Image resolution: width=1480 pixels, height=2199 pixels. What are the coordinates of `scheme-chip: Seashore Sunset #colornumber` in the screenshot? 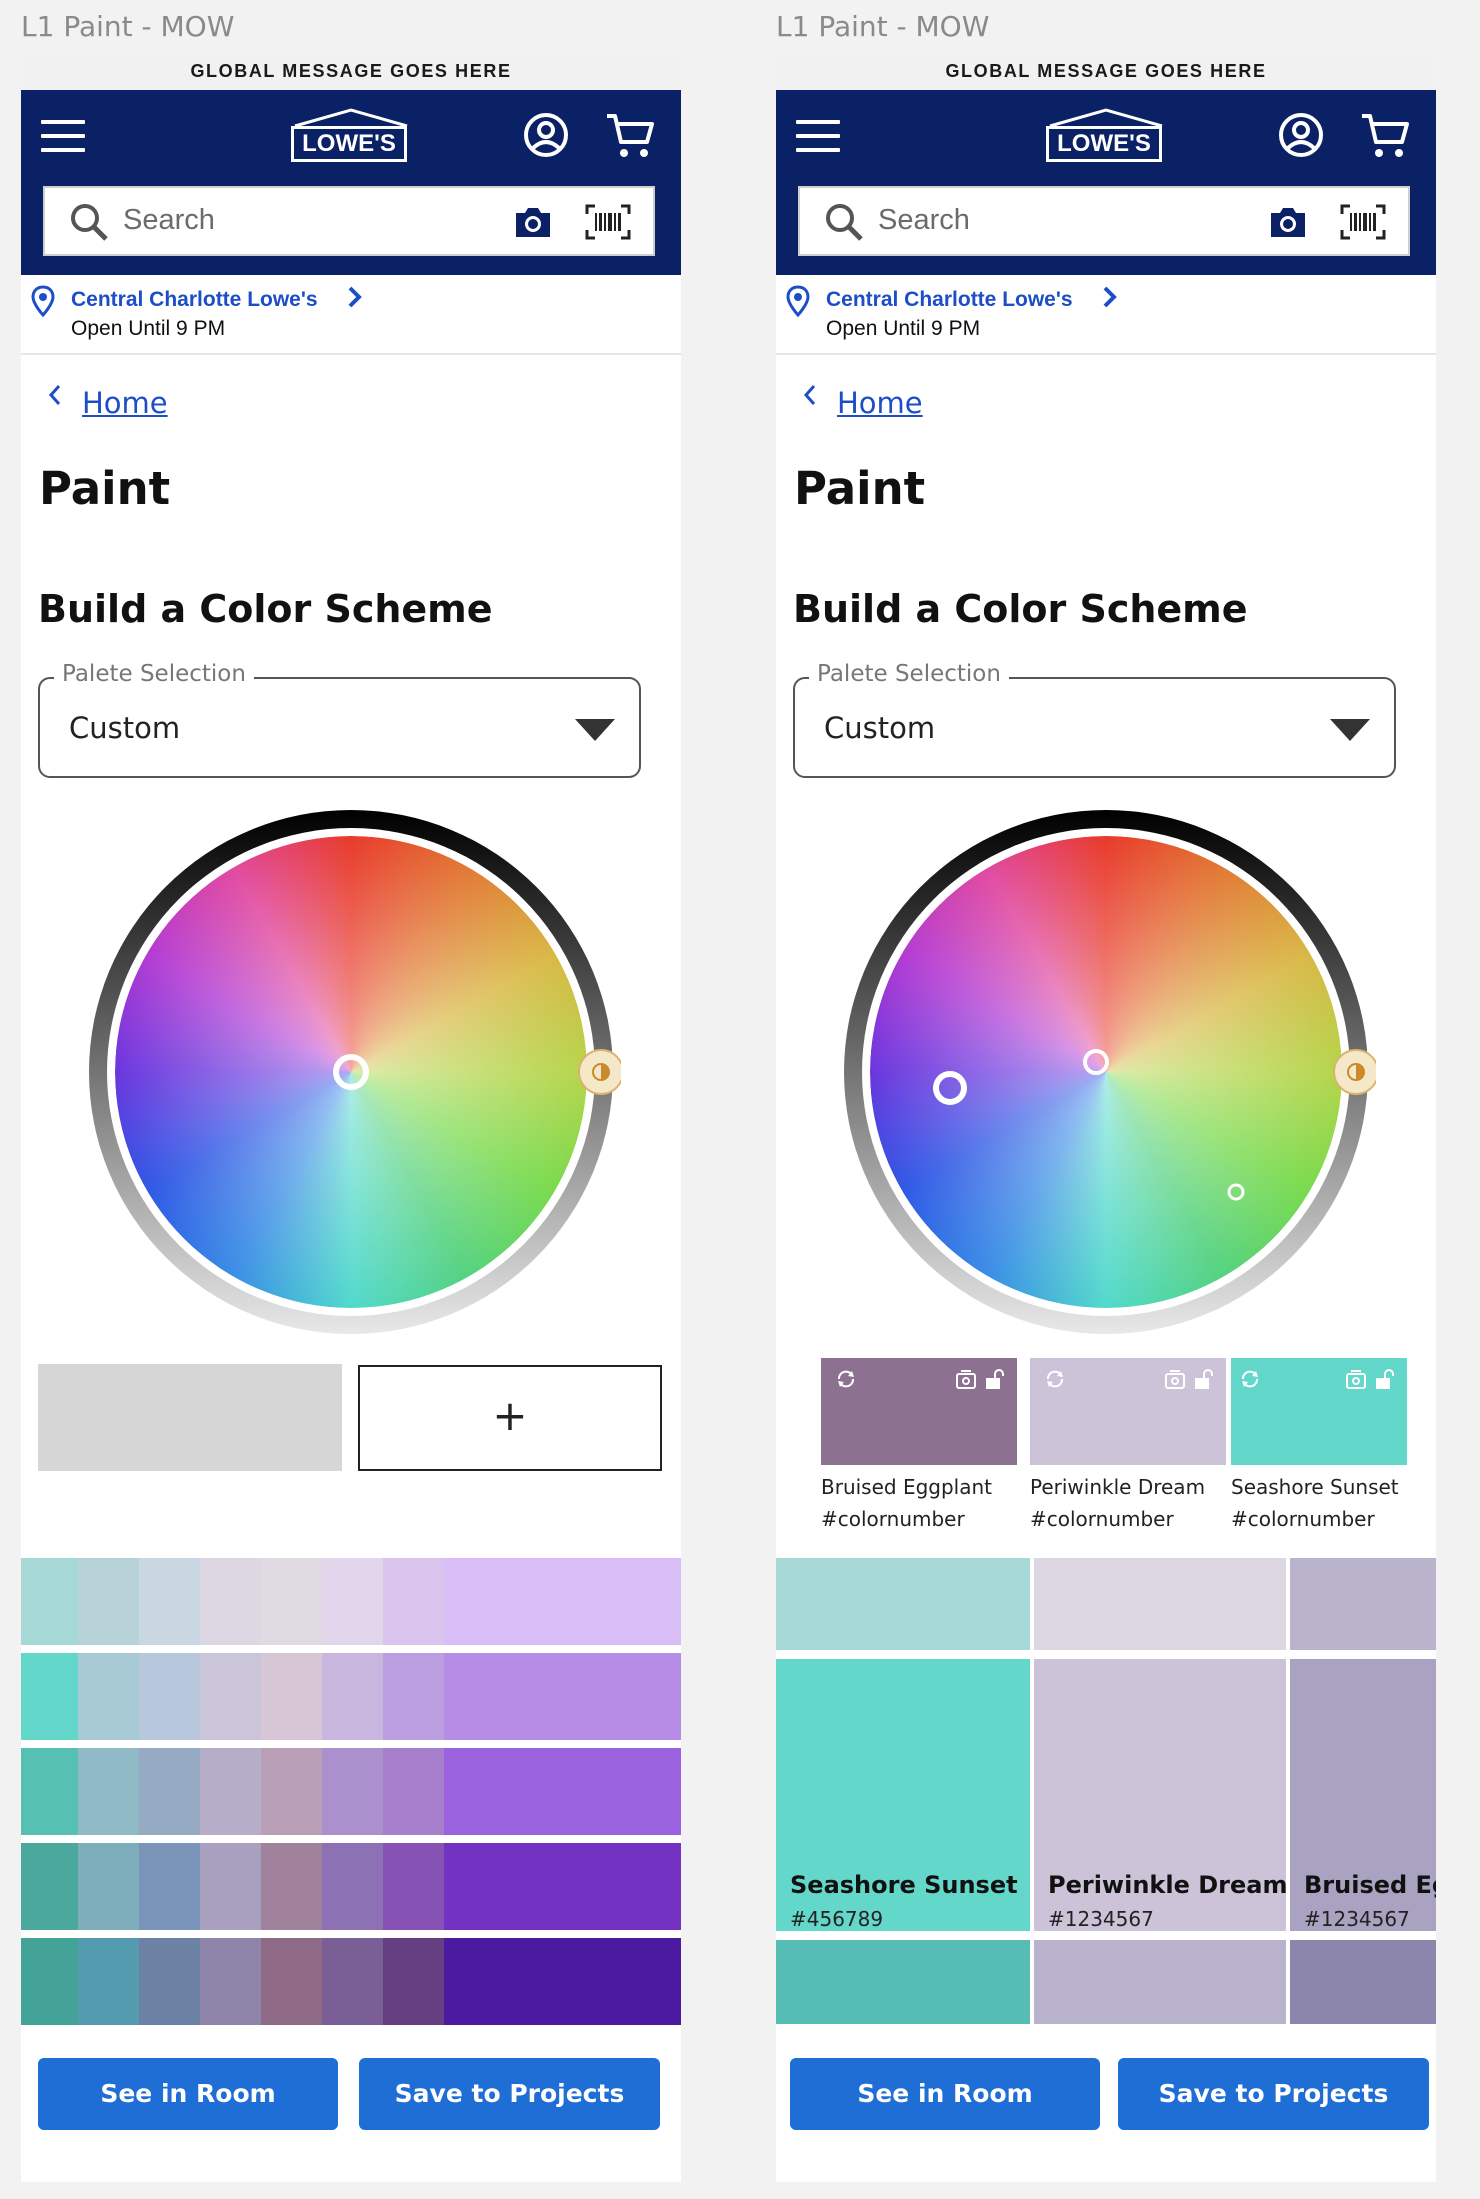 It's located at (1319, 1444).